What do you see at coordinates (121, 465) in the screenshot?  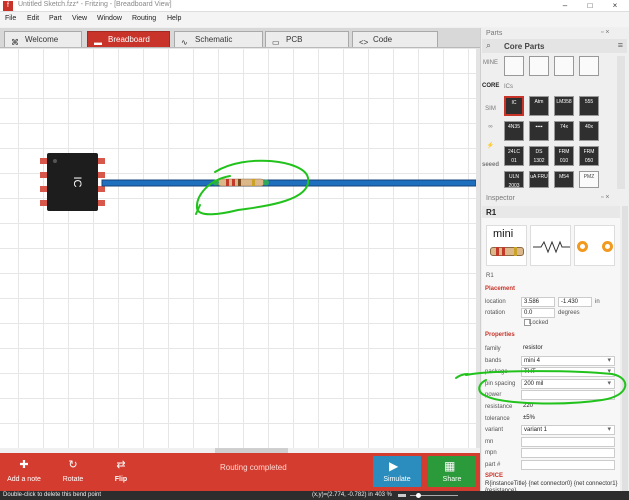 I see `flip-icon: ⇄` at bounding box center [121, 465].